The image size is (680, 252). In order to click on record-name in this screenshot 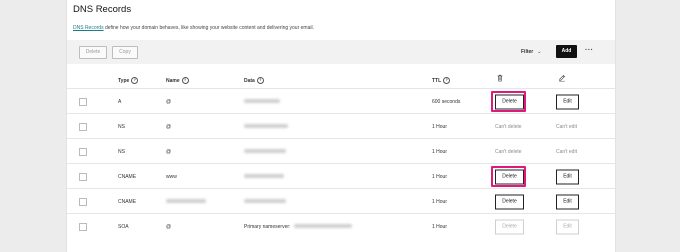, I will do `click(186, 202)`.